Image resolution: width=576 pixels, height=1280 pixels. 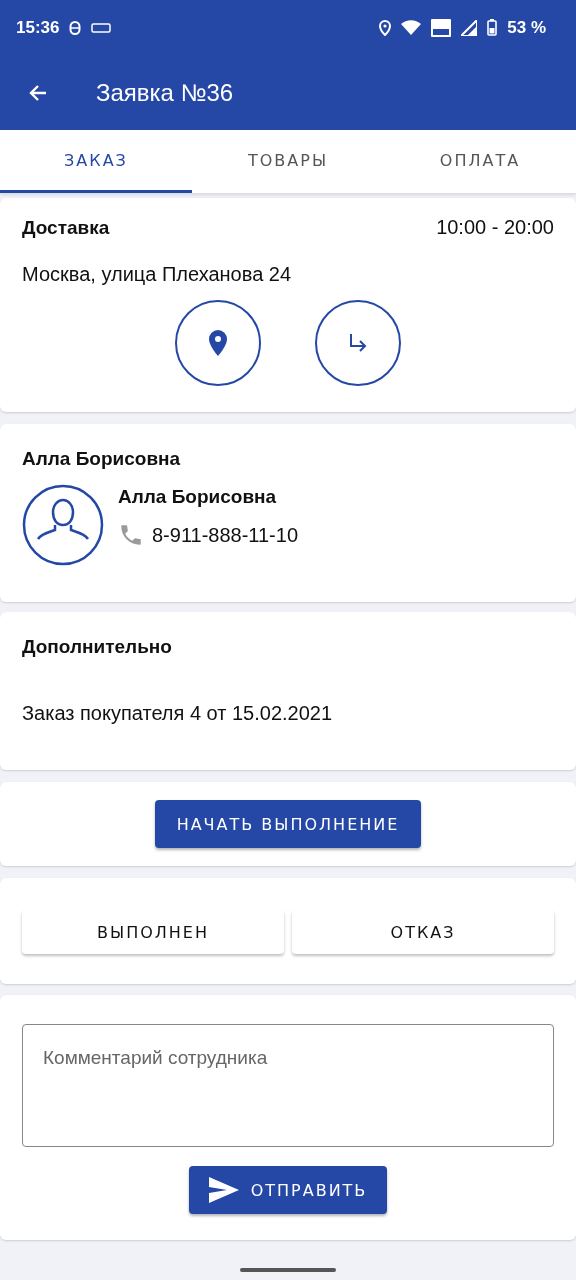 I want to click on comment-field: Комментарий сотрудника, so click(x=288, y=1085).